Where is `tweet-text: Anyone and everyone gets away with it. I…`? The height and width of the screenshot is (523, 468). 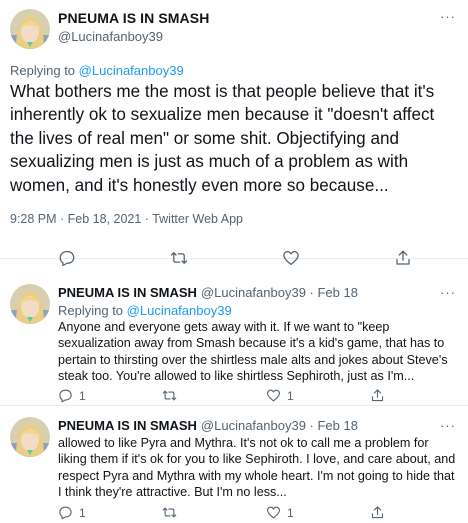 tweet-text: Anyone and everyone gets away with it. I… is located at coordinates (253, 352).